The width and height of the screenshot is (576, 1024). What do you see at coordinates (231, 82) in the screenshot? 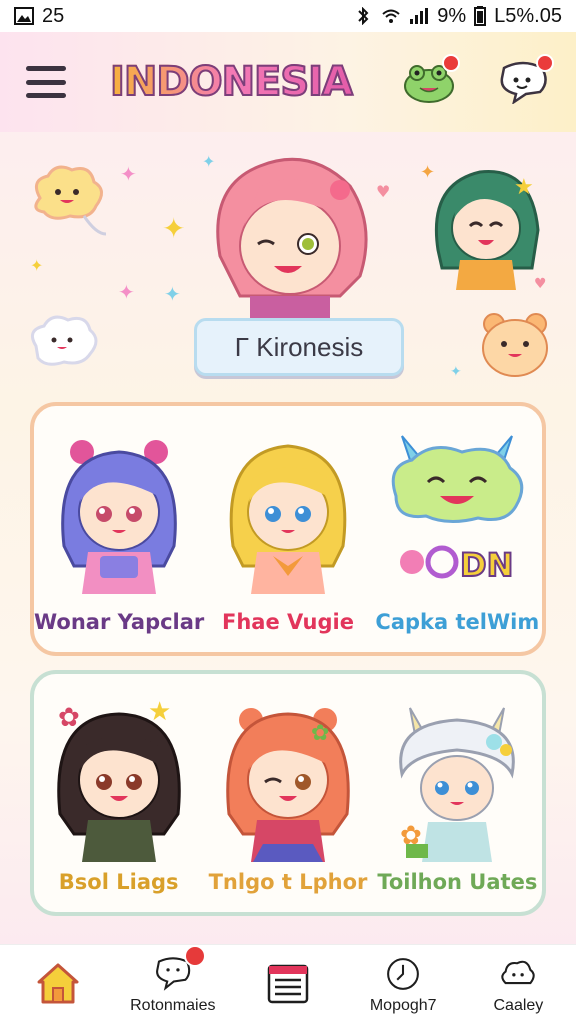
I see `app-title: INDONESIA` at bounding box center [231, 82].